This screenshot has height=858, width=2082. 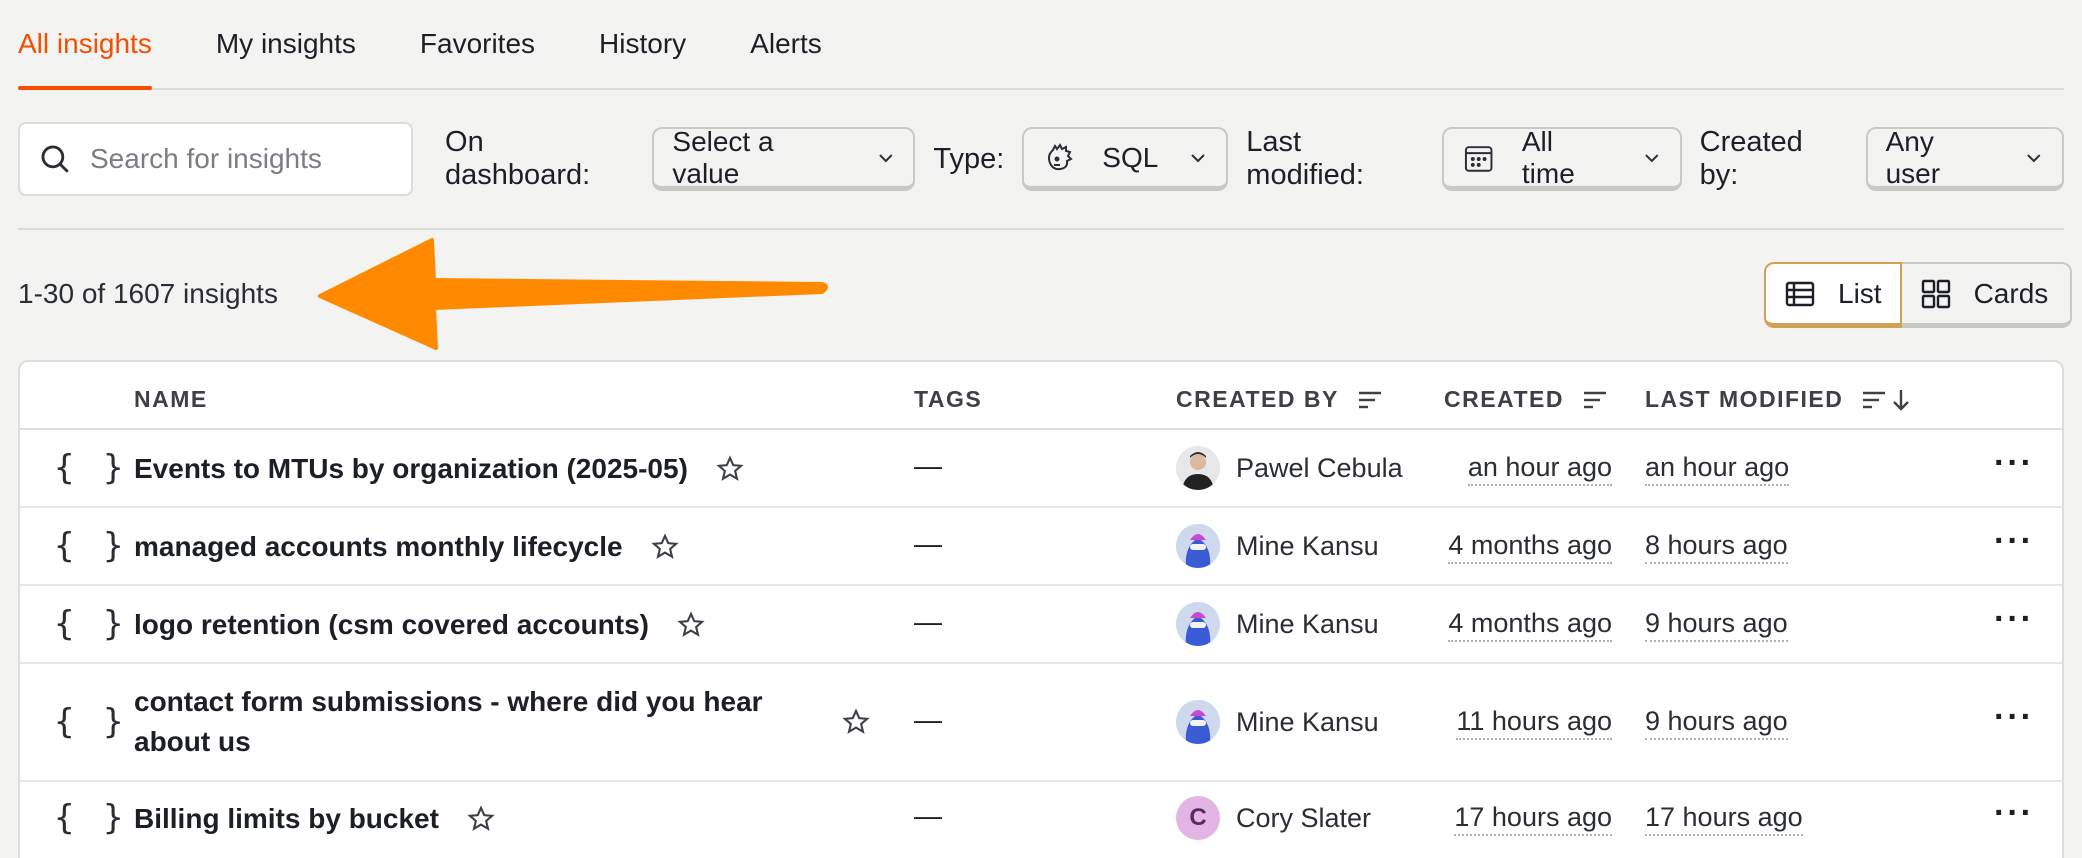 What do you see at coordinates (2011, 293) in the screenshot?
I see `cards-view-label: Cards` at bounding box center [2011, 293].